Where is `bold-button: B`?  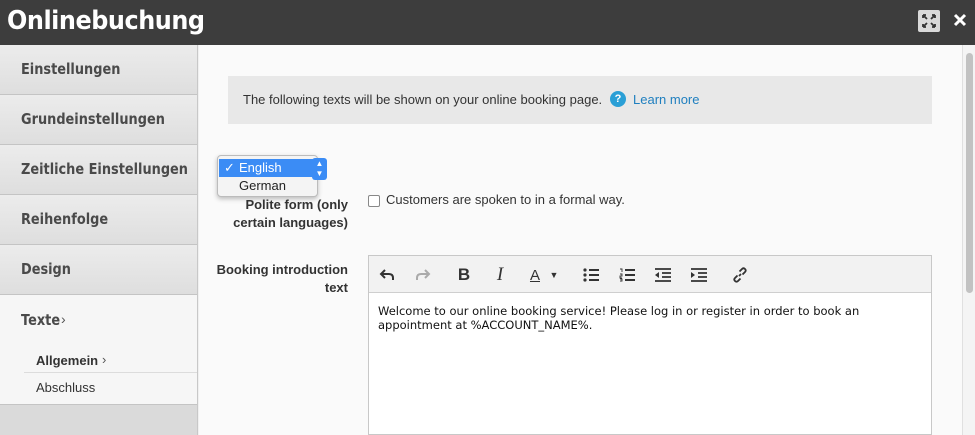 bold-button: B is located at coordinates (464, 275).